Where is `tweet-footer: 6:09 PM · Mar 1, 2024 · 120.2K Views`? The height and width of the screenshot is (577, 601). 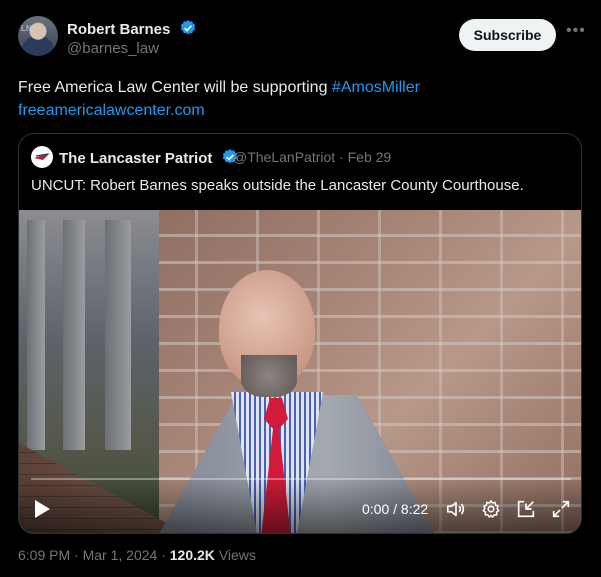 tweet-footer: 6:09 PM · Mar 1, 2024 · 120.2K Views is located at coordinates (137, 555).